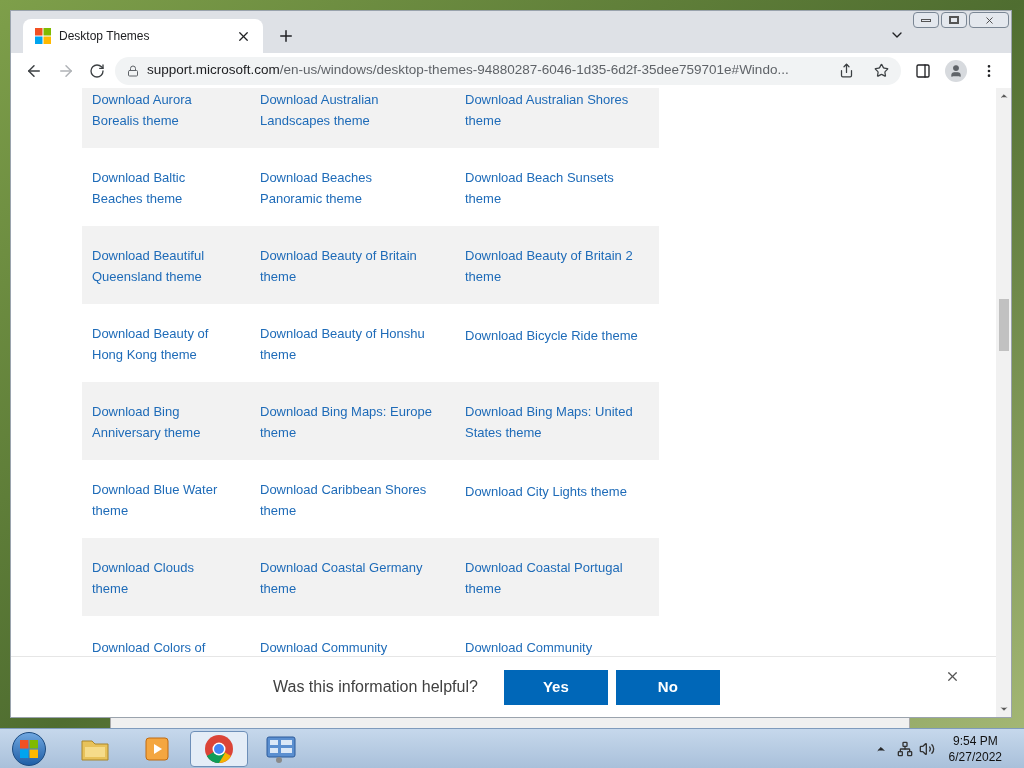 The height and width of the screenshot is (768, 1024). Describe the element at coordinates (554, 422) in the screenshot. I see `theme-download-link: Download Bing Maps: United States theme` at that location.